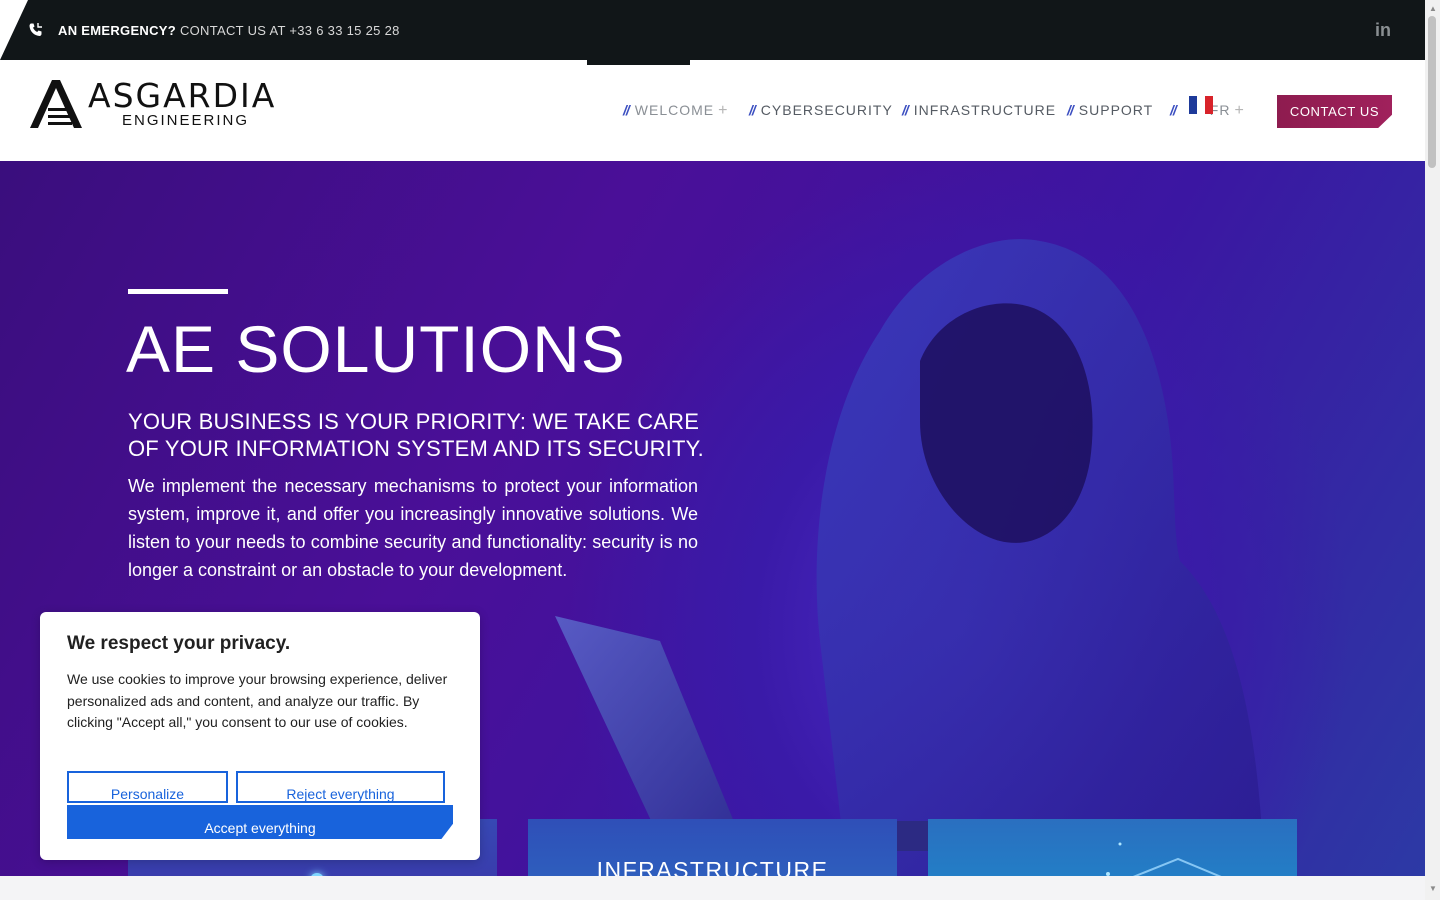  Describe the element at coordinates (340, 787) in the screenshot. I see `reject-all-button: Reject everything` at that location.